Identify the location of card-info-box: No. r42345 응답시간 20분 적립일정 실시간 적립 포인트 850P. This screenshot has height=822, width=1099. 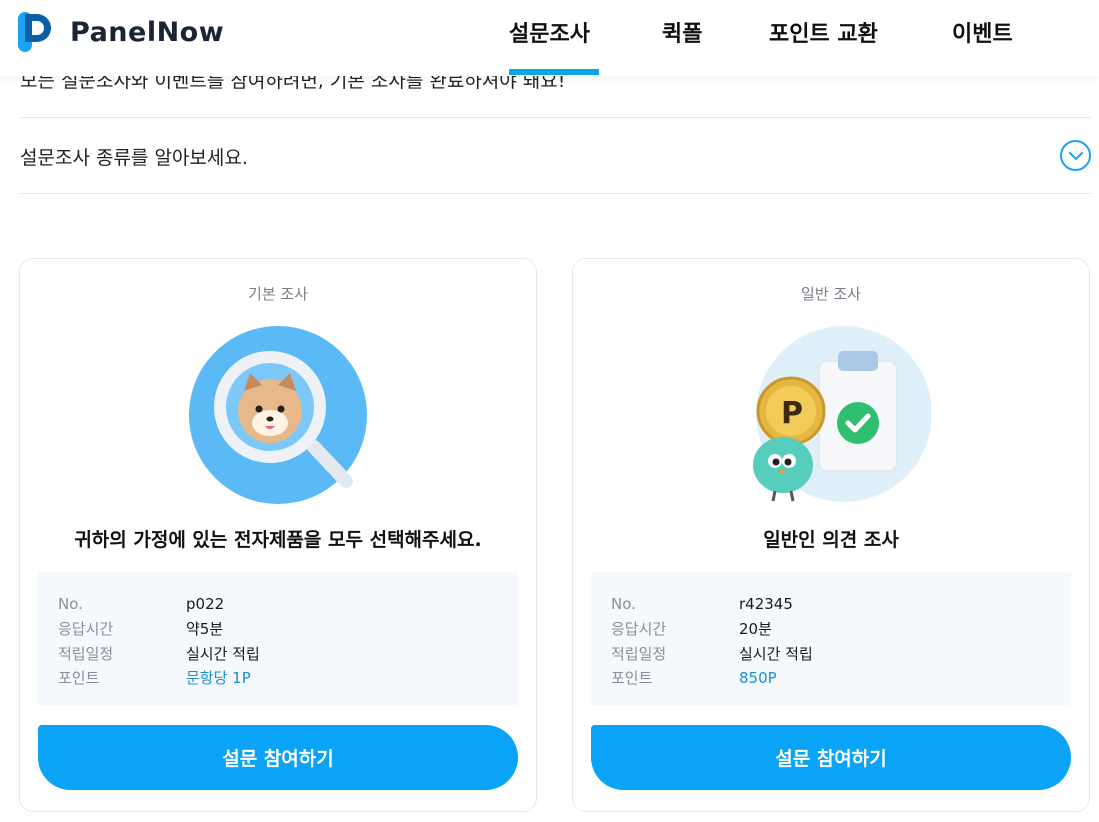
(831, 638).